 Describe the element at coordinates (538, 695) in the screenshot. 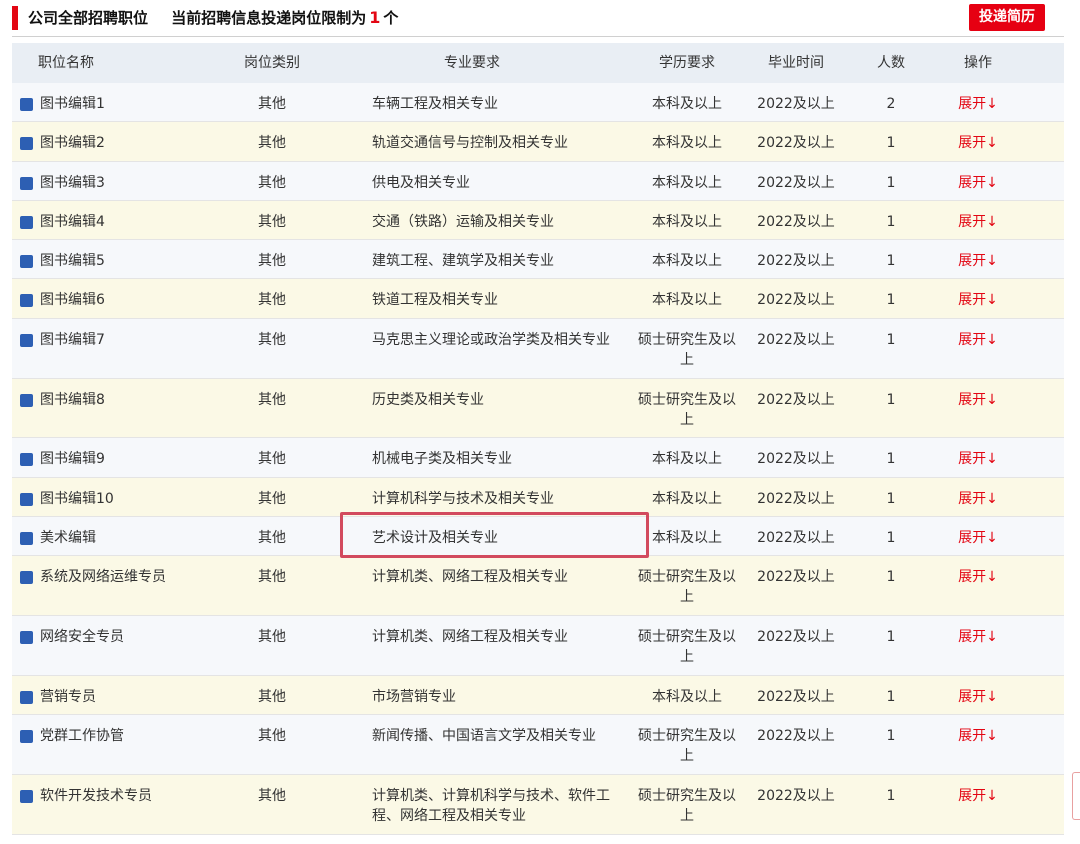

I see `table-row: 营销专员 其他 市场营销专业 本科及以上 2022及以上 1 展开↓` at that location.